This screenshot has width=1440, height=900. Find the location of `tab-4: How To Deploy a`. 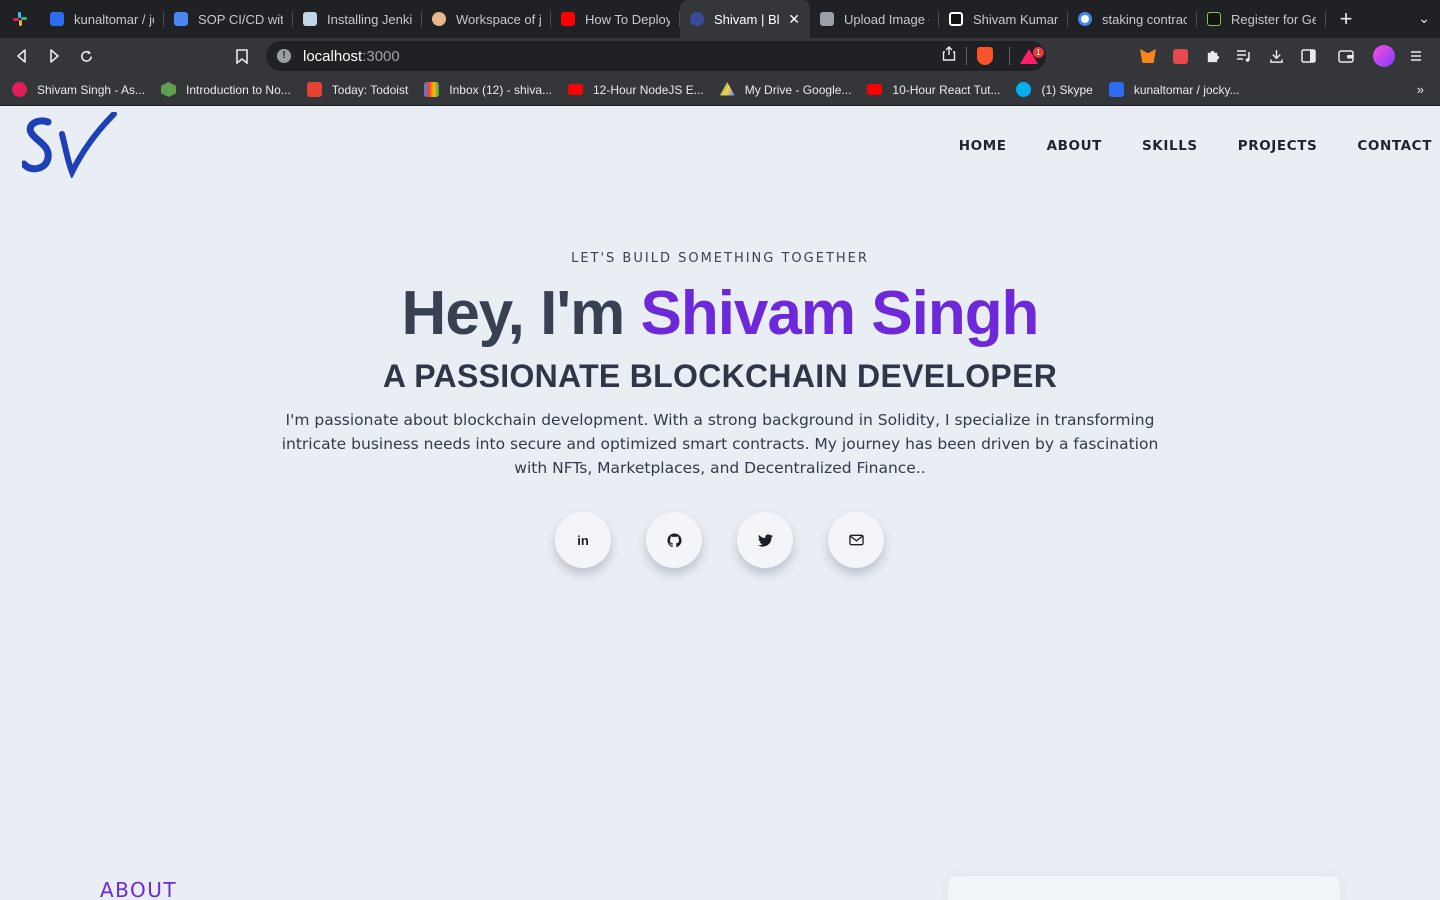

tab-4: How To Deploy a is located at coordinates (615, 19).